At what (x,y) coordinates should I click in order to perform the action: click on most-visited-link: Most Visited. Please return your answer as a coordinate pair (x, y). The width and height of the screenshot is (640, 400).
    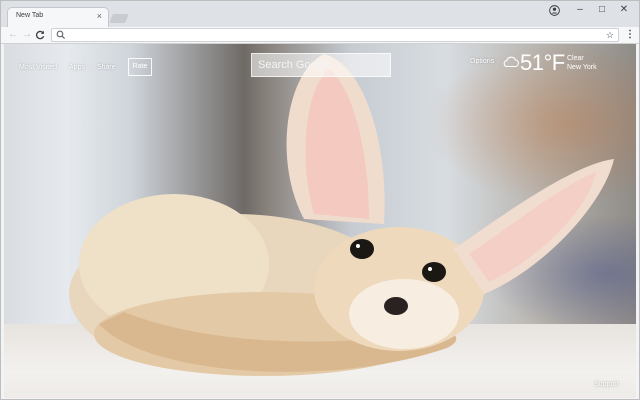
    Looking at the image, I should click on (38, 67).